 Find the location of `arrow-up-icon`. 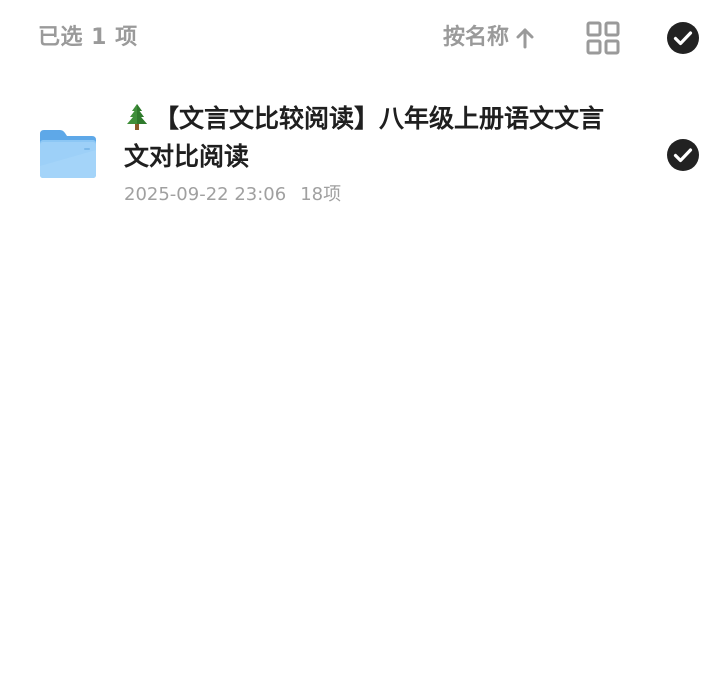

arrow-up-icon is located at coordinates (525, 38).